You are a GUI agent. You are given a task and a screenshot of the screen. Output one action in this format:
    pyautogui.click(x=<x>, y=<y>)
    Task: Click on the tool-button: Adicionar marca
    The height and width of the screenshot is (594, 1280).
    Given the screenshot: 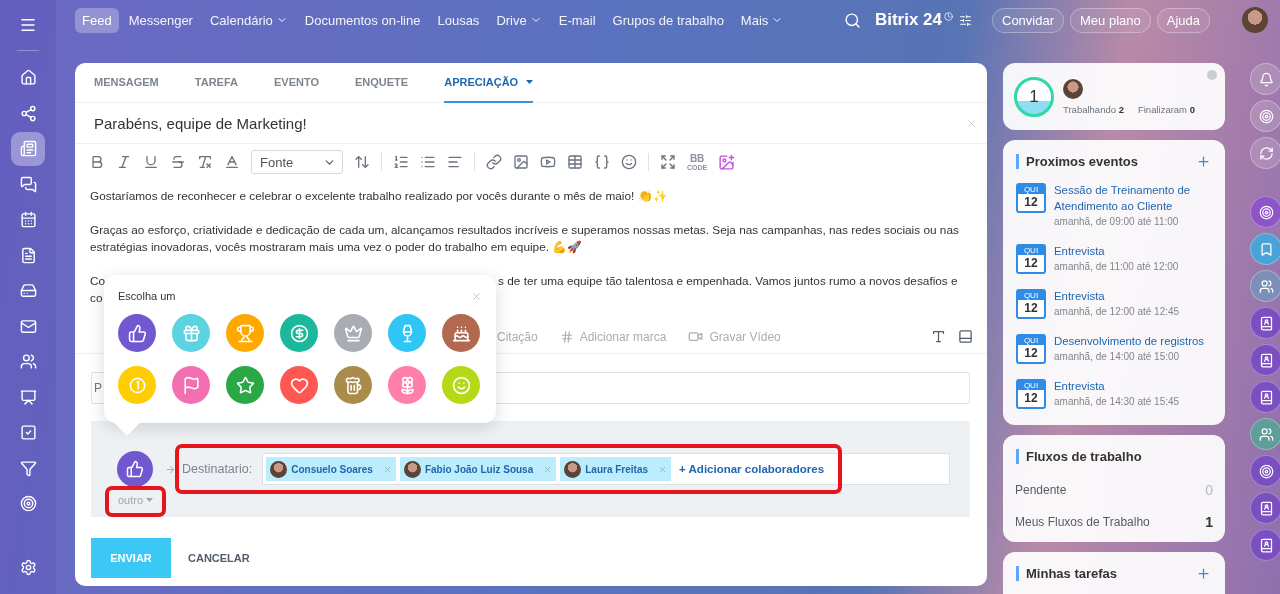 What is the action you would take?
    pyautogui.click(x=613, y=336)
    